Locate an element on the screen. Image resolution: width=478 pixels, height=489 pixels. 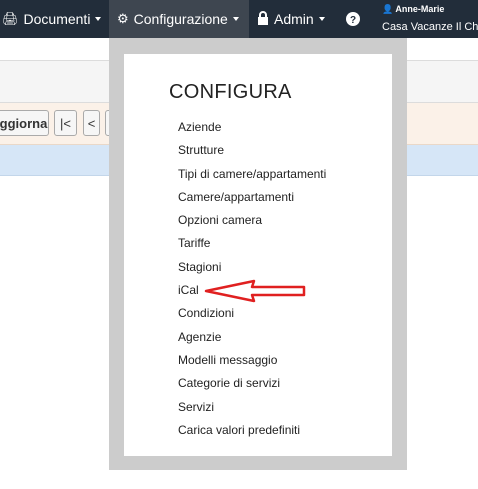
menu-item-camere: Camere/appartamenti is located at coordinates (252, 197).